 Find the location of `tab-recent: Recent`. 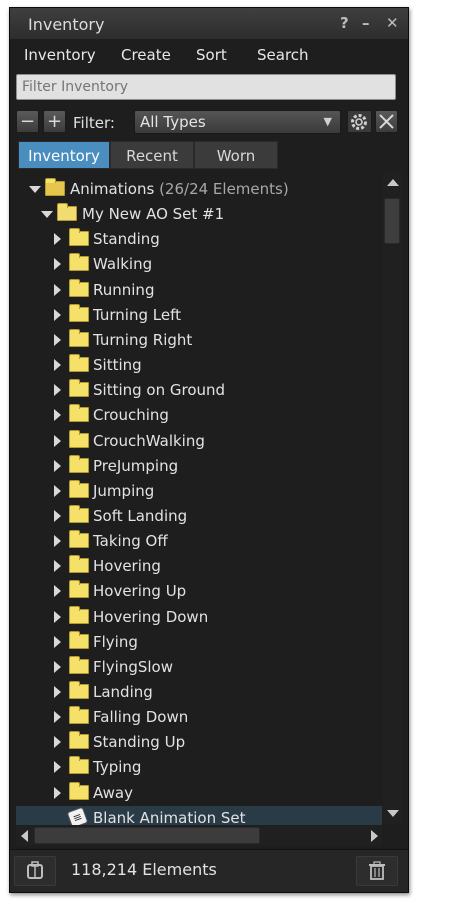

tab-recent: Recent is located at coordinates (152, 155).